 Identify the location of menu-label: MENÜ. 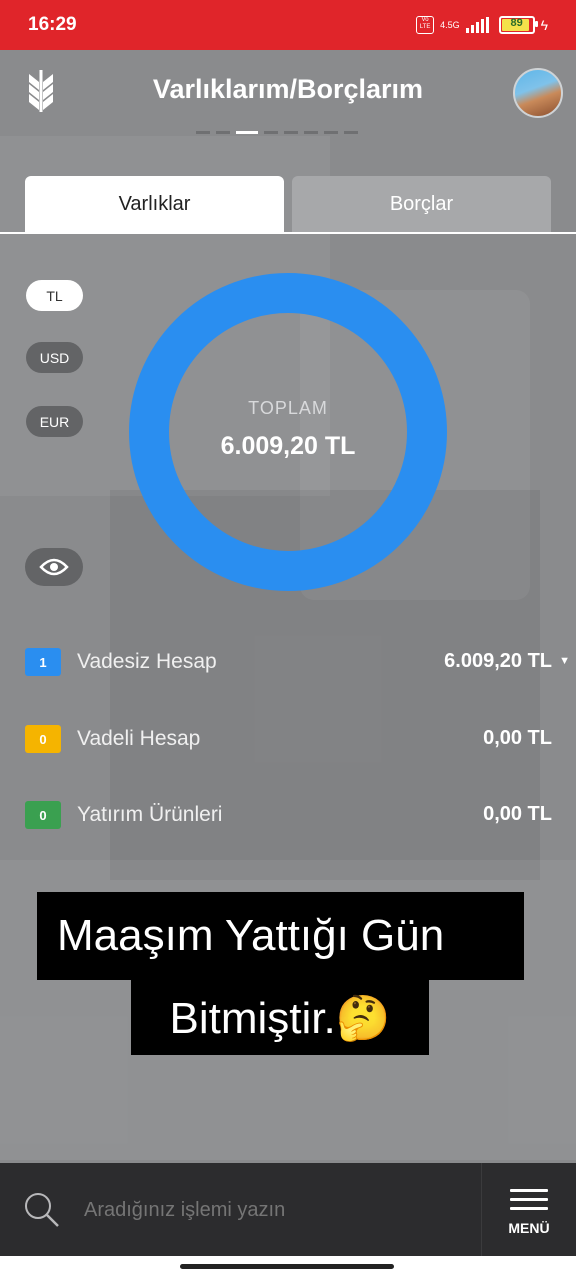
(529, 1228).